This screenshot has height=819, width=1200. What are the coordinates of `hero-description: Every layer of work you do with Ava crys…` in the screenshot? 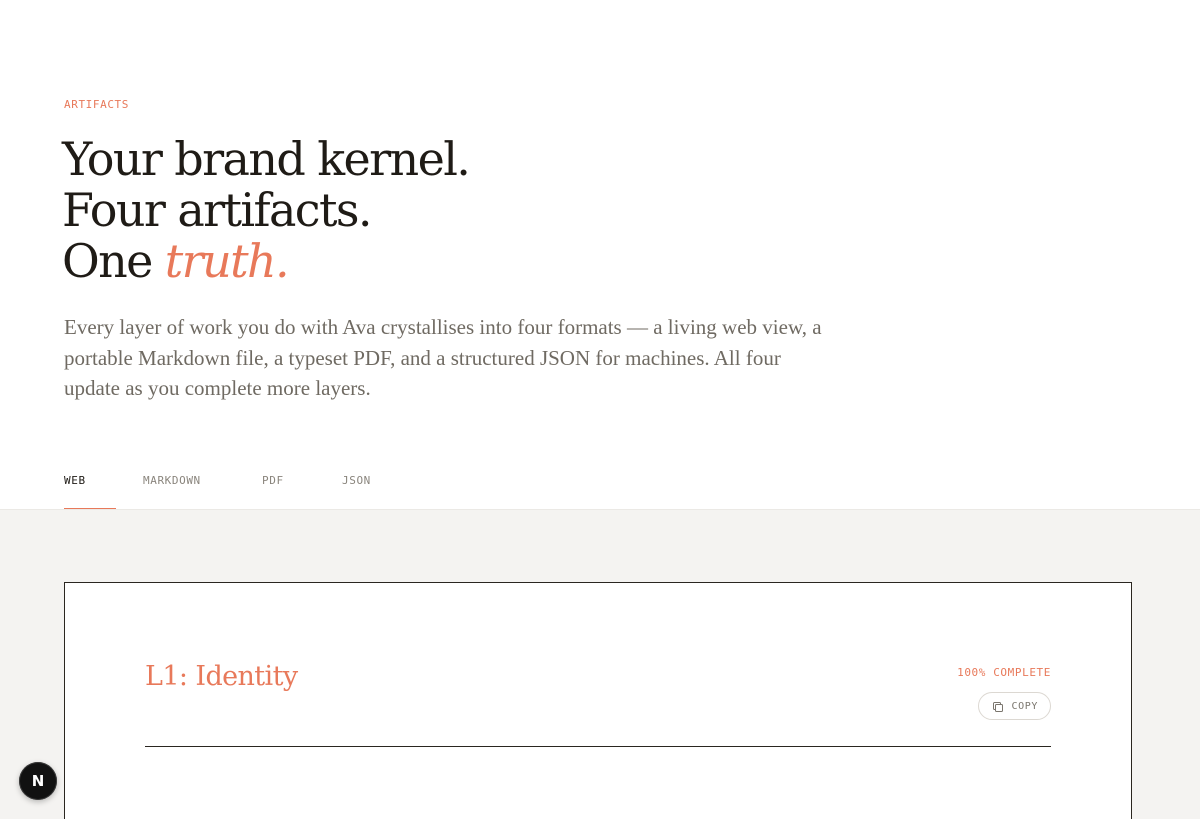 It's located at (443, 357).